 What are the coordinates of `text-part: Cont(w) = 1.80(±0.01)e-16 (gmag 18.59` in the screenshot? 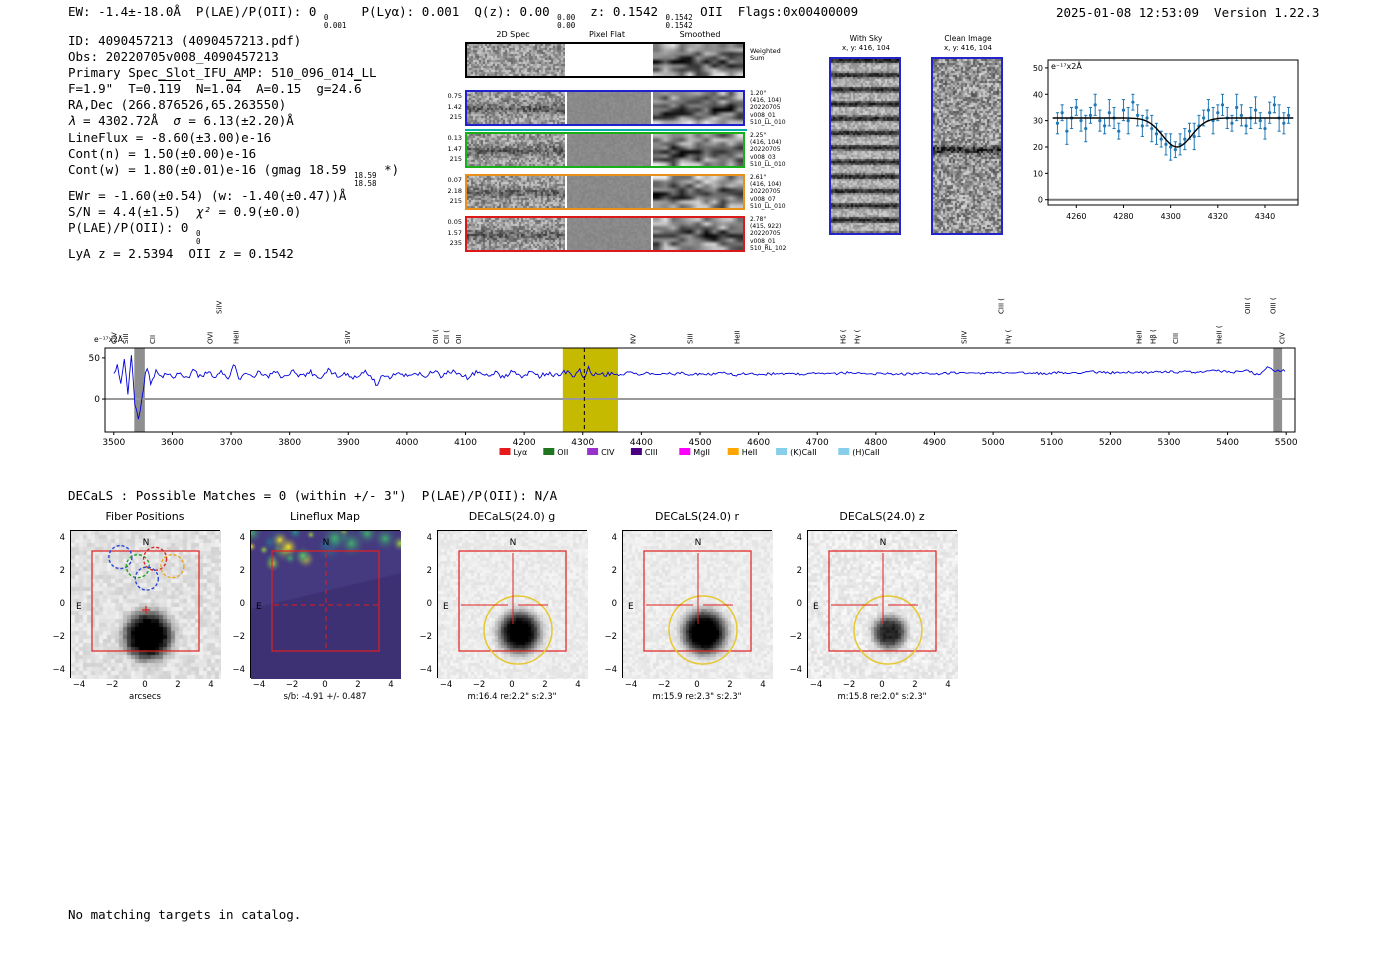 It's located at (211, 169).